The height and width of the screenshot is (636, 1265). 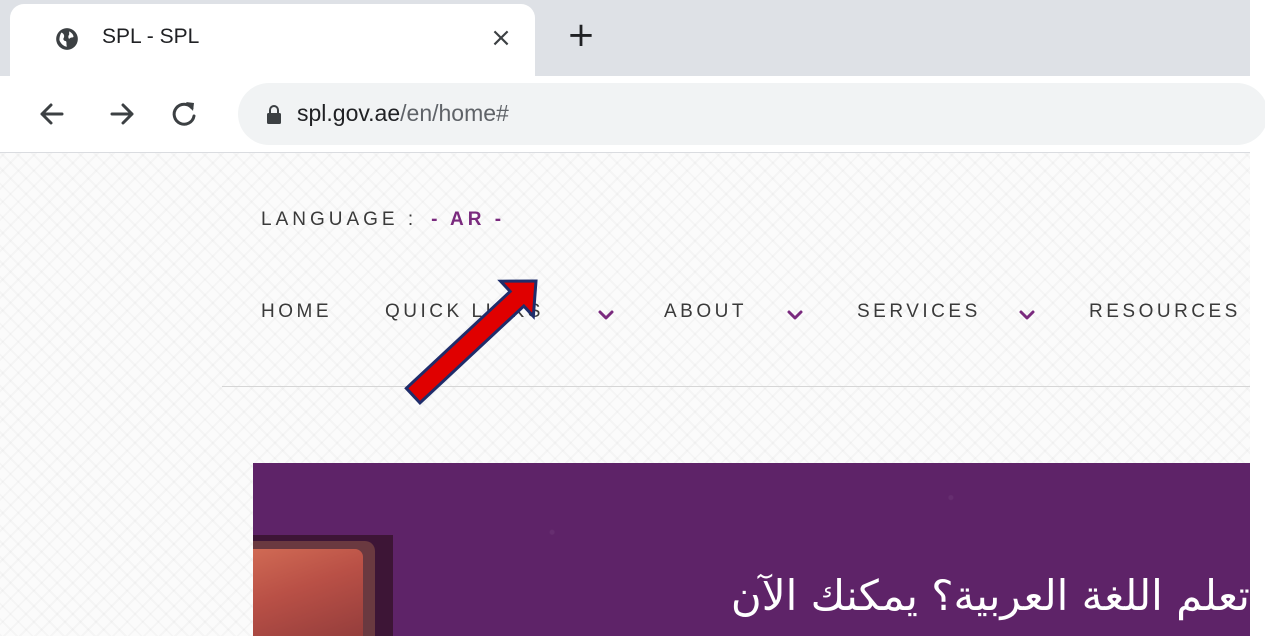 I want to click on nav-item-home: HOME, so click(x=296, y=312).